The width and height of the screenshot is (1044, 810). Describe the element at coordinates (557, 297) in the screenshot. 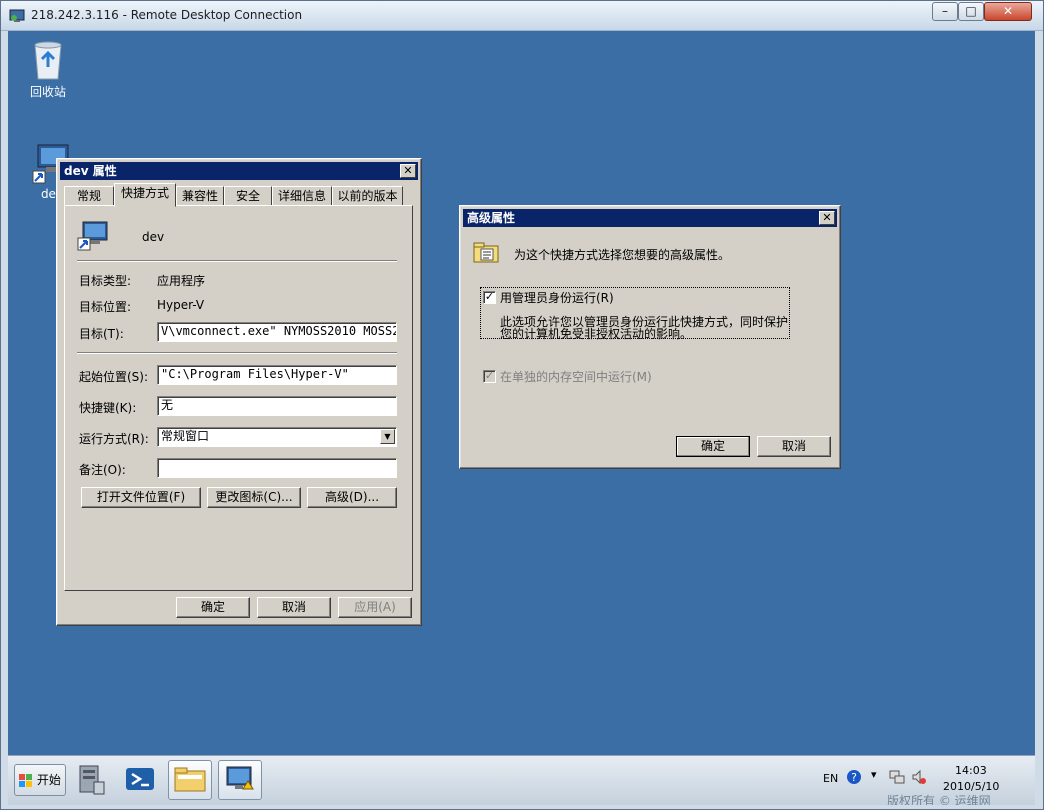

I see `run-as-admin-label: 用管理员身份运行(R)` at that location.